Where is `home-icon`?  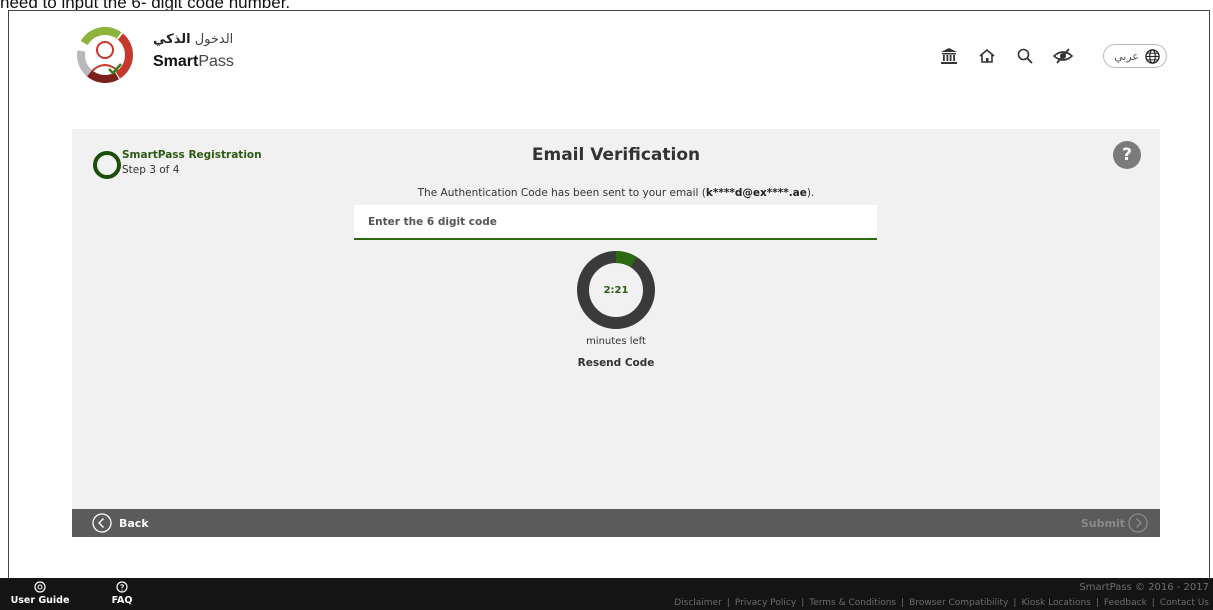 home-icon is located at coordinates (987, 56).